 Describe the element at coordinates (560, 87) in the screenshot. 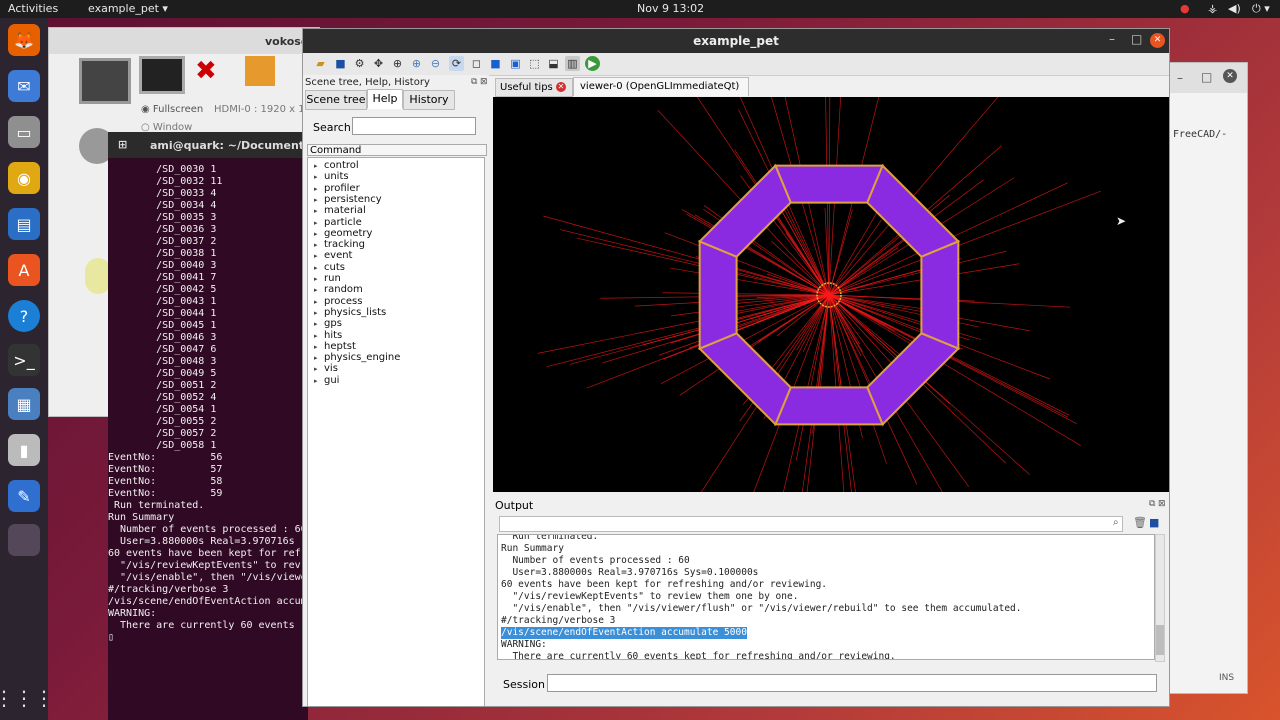

I see `close-tab-icon: ✕` at that location.